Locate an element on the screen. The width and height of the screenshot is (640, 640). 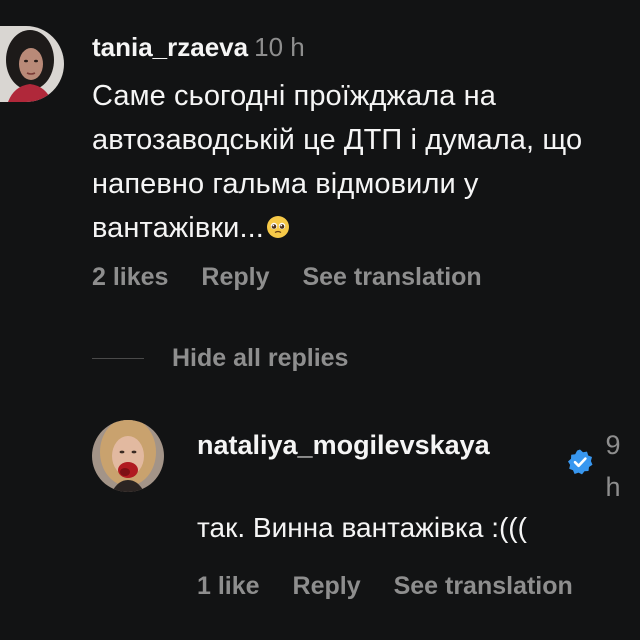
reply-actions: 1 like Reply See translation is located at coordinates (398, 586).